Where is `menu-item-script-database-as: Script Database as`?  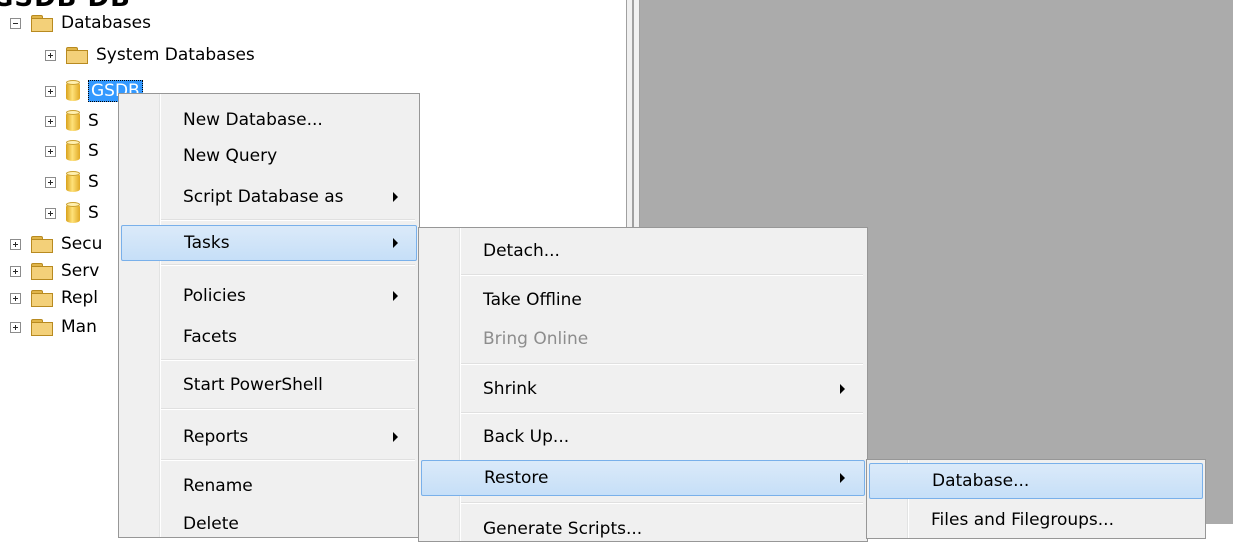
menu-item-script-database-as: Script Database as is located at coordinates (269, 197).